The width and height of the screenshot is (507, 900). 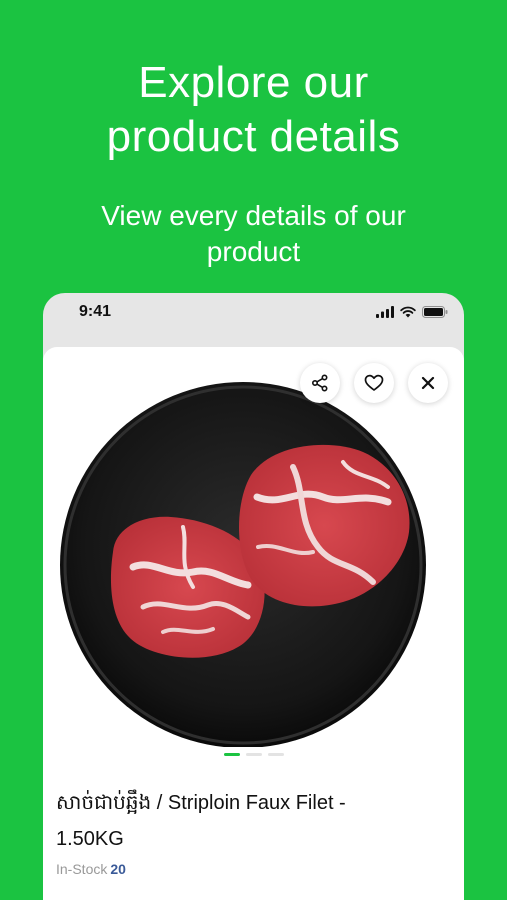 What do you see at coordinates (253, 315) in the screenshot?
I see `status-bar: 9:41` at bounding box center [253, 315].